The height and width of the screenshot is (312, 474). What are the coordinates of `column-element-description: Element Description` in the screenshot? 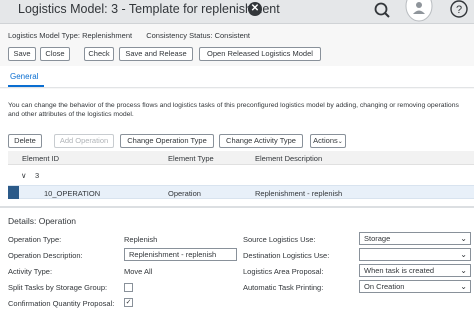 It's located at (289, 158).